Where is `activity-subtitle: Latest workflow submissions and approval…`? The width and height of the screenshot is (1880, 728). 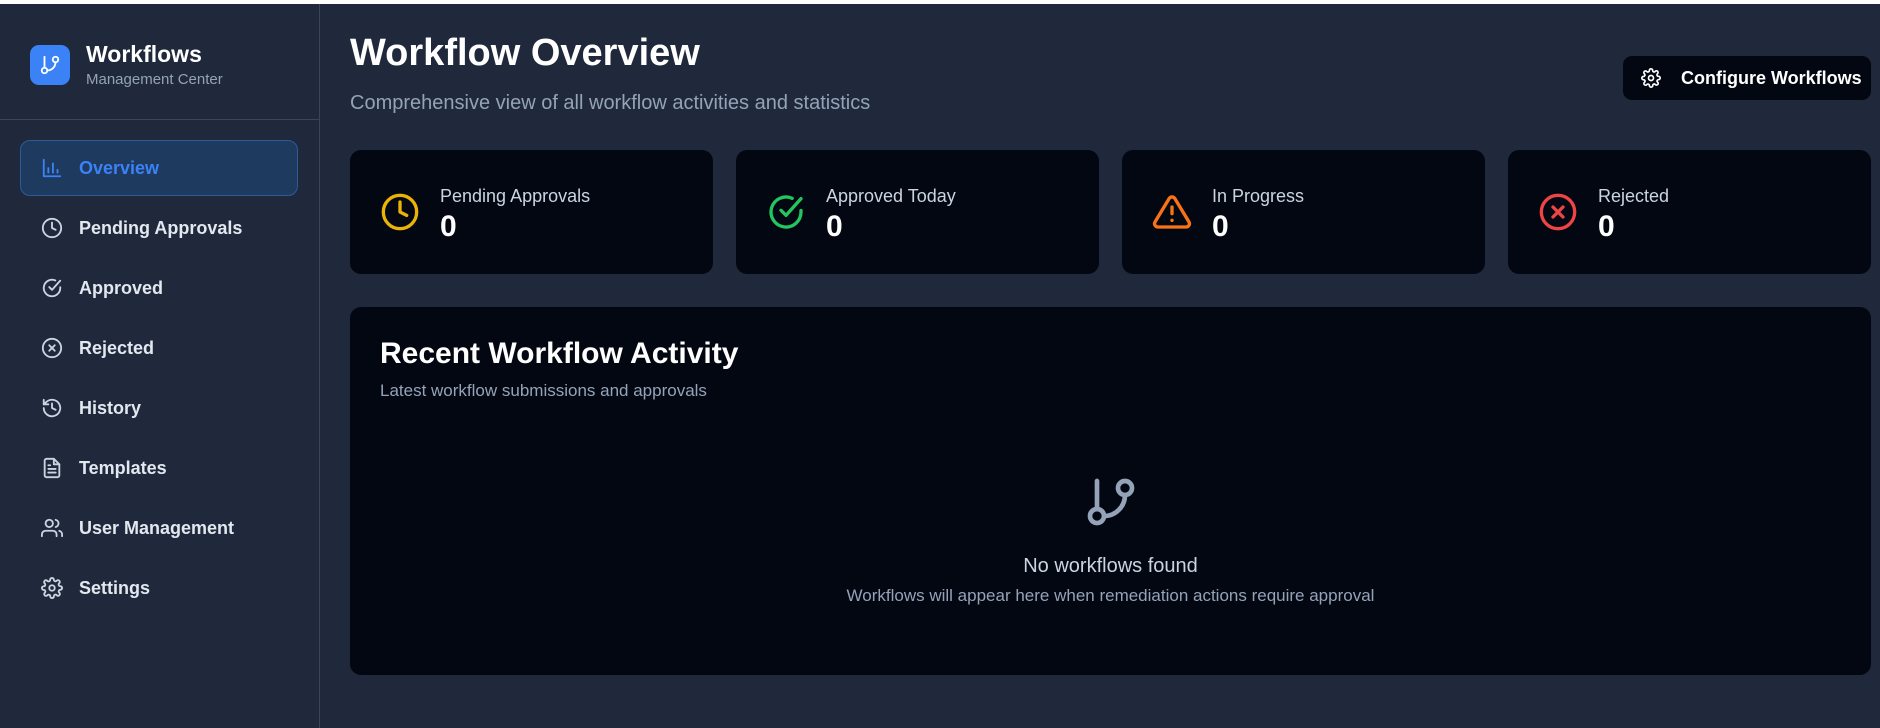
activity-subtitle: Latest workflow submissions and approval… is located at coordinates (543, 390).